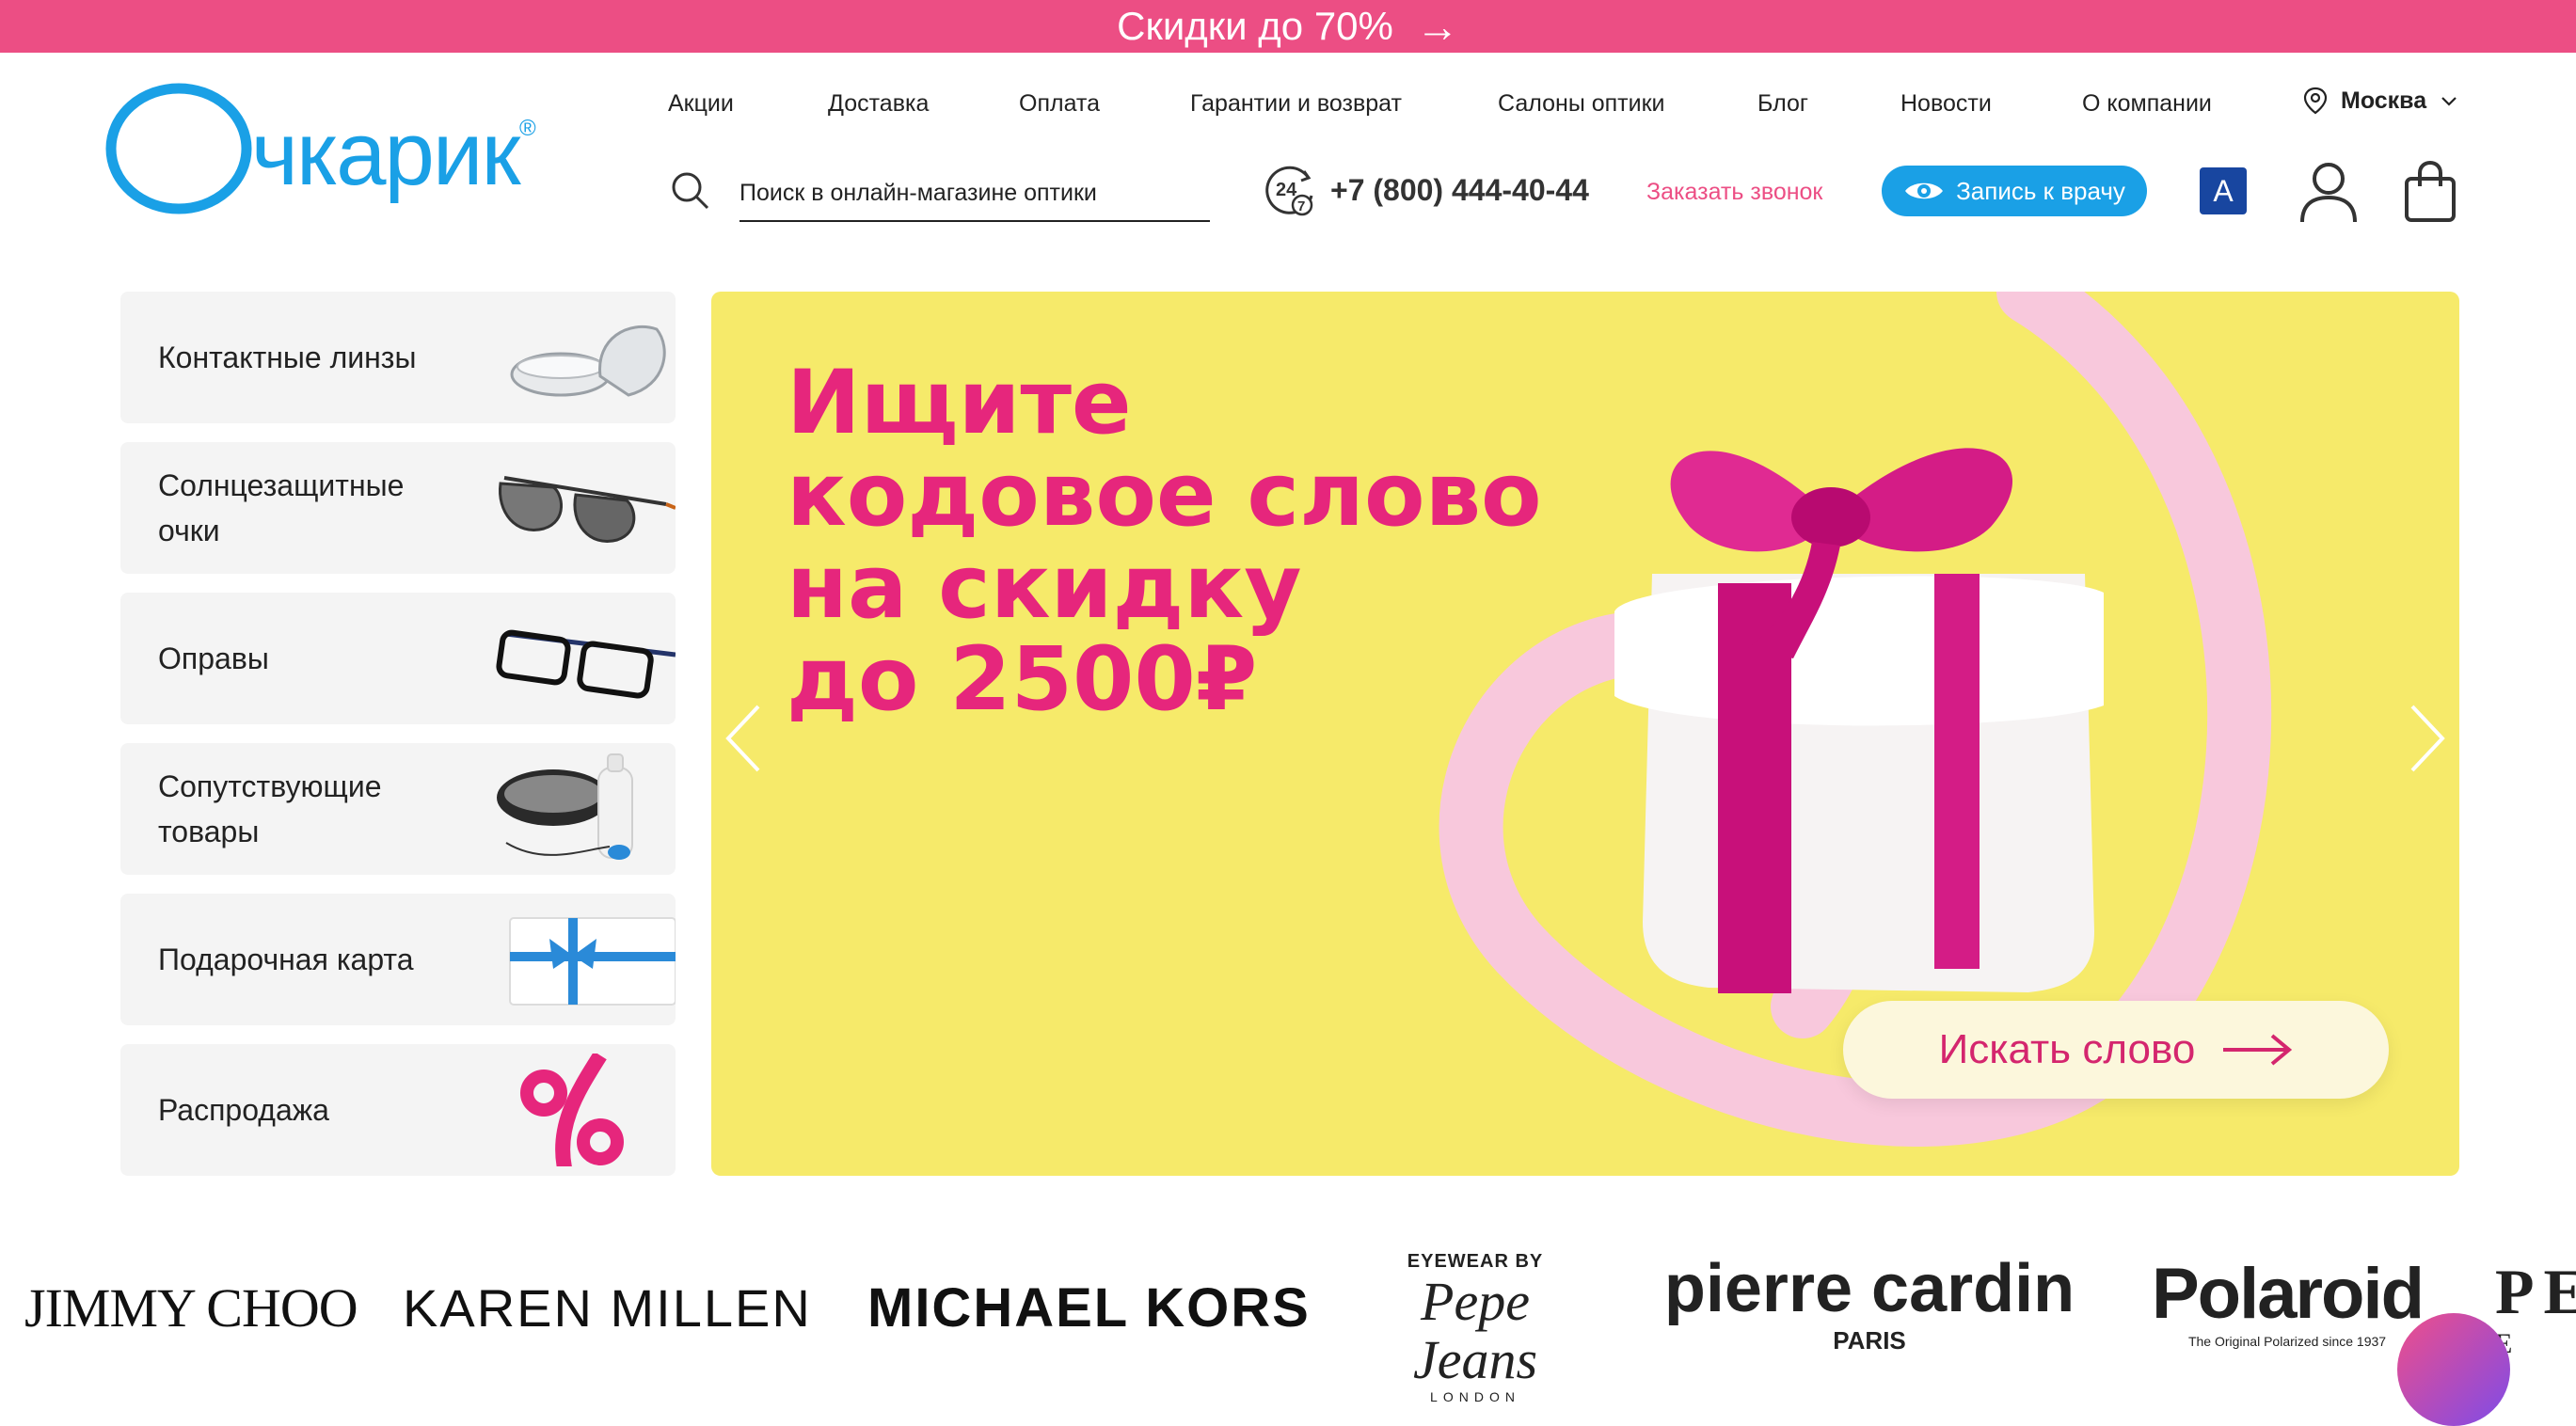  Describe the element at coordinates (1782, 104) in the screenshot. I see `nav-item-blog: Блог` at that location.